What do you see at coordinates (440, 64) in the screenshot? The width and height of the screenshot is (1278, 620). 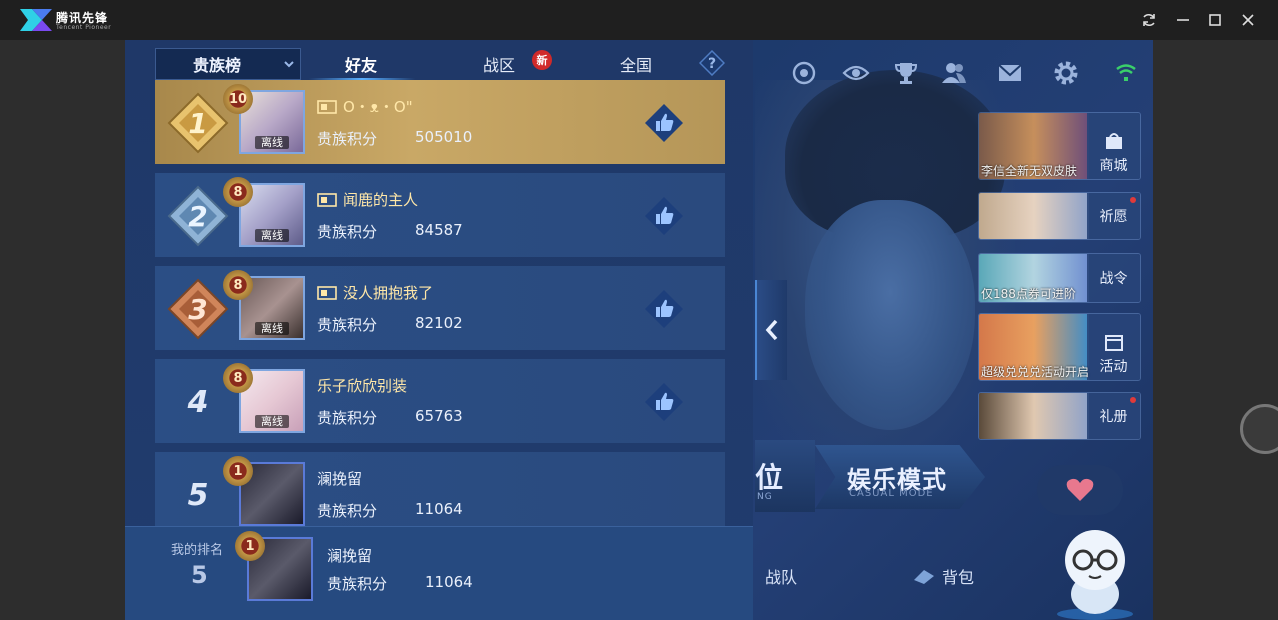 I see `leaderboard-tabs: 贵族榜 好友 战区 新 全国 ?` at bounding box center [440, 64].